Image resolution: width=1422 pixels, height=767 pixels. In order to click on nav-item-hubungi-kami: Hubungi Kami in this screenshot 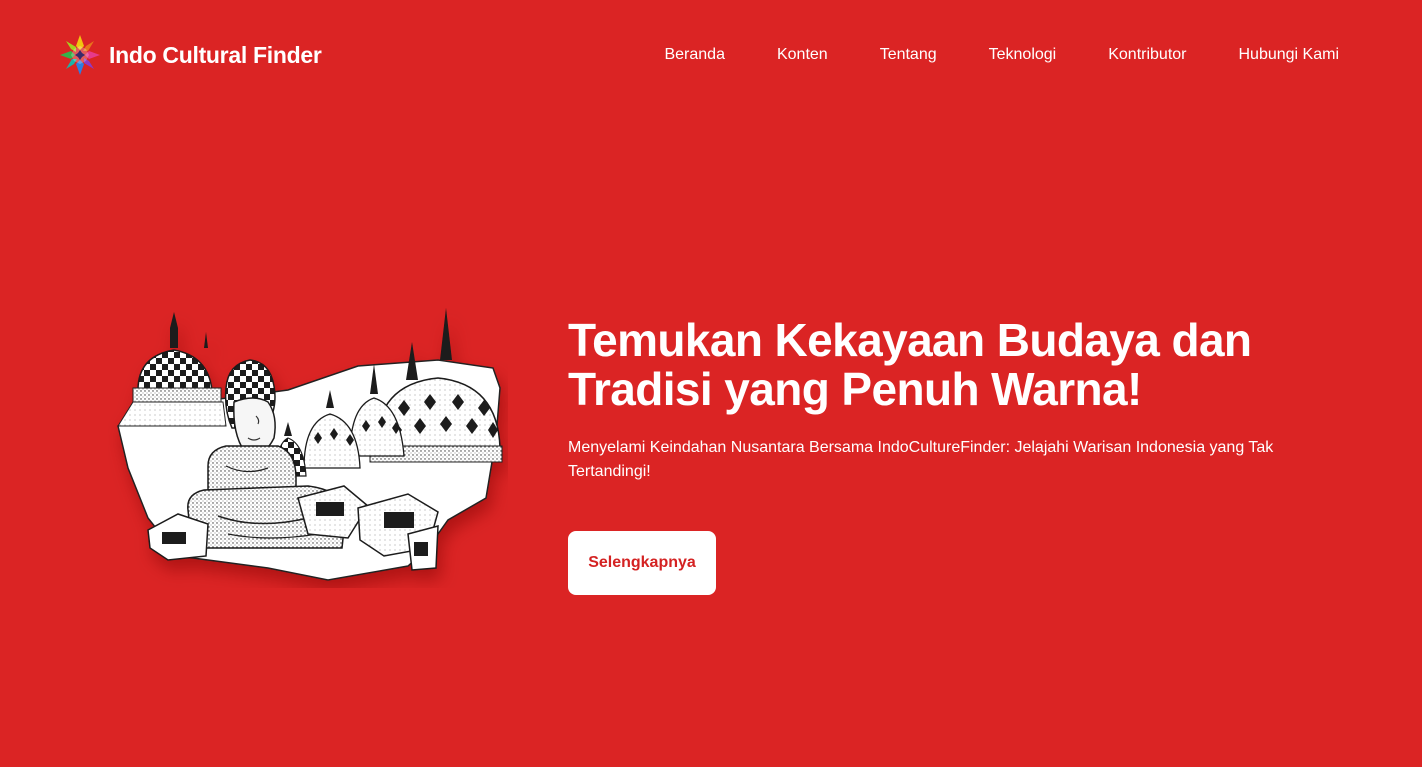, I will do `click(1289, 55)`.